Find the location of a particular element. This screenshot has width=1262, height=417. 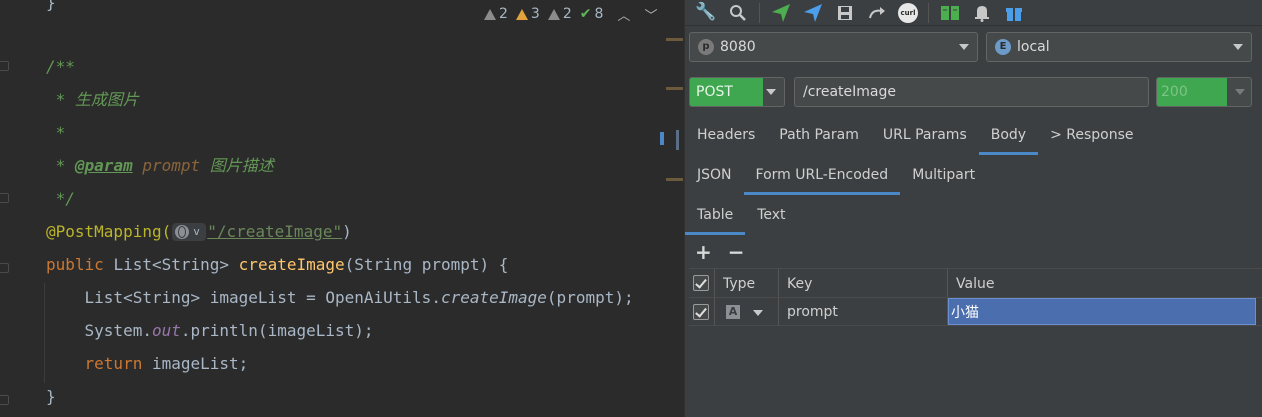

search-icon is located at coordinates (738, 13).